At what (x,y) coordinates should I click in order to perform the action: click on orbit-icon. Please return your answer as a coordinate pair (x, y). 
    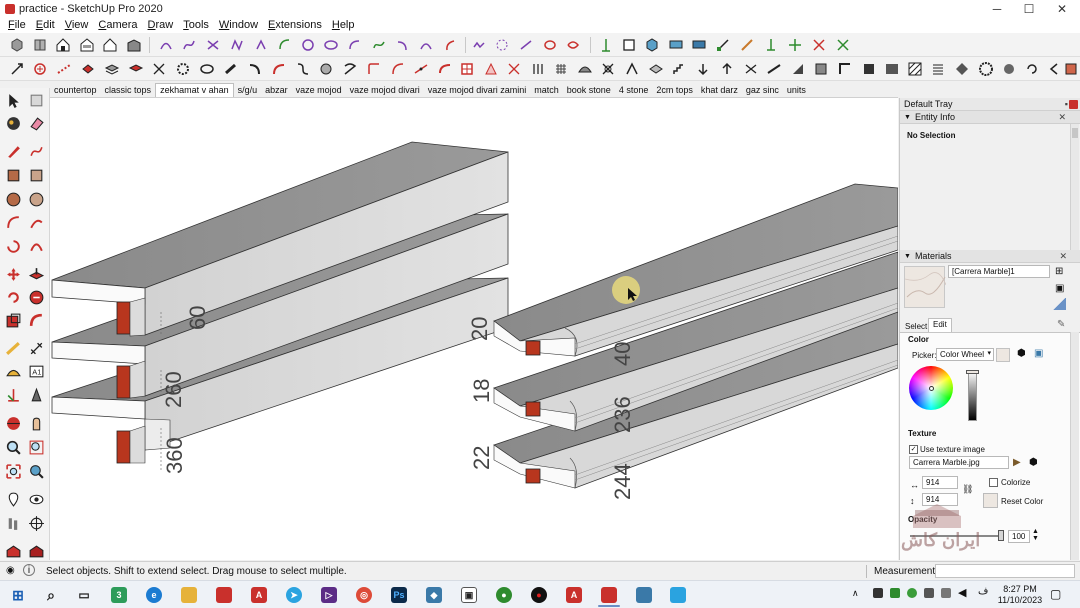
    Looking at the image, I should click on (13, 423).